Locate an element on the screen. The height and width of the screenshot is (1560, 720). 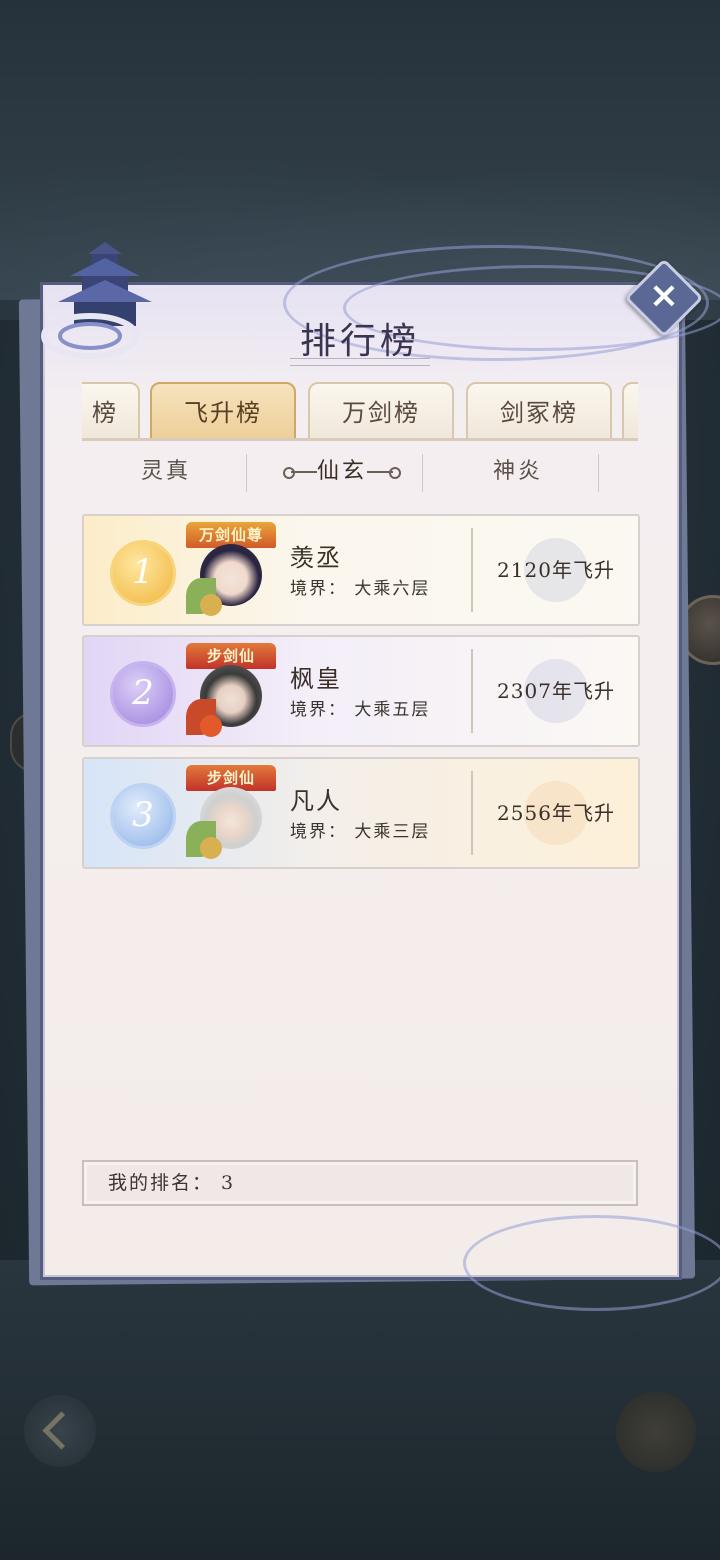
ascension-year: 2556年飞升 is located at coordinates (556, 813).